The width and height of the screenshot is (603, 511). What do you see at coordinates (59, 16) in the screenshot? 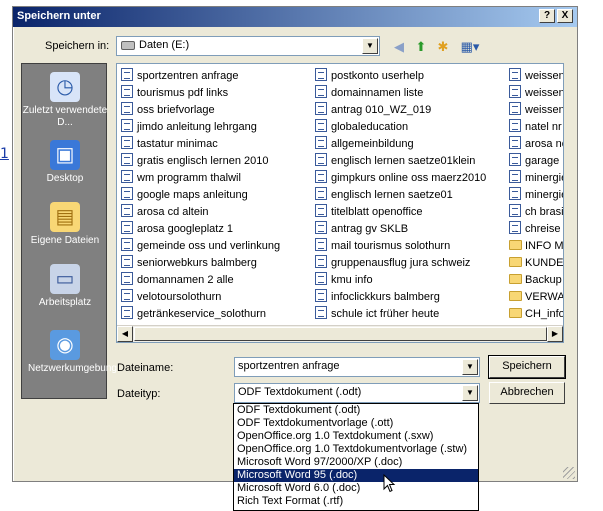
I see `dialog-title: Speichern unter` at bounding box center [59, 16].